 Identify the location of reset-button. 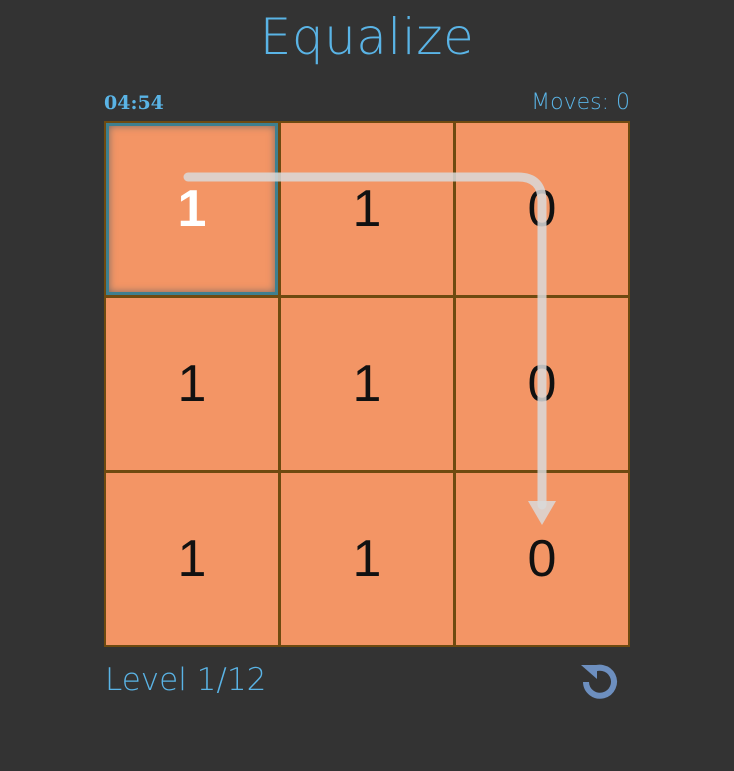
(600, 682).